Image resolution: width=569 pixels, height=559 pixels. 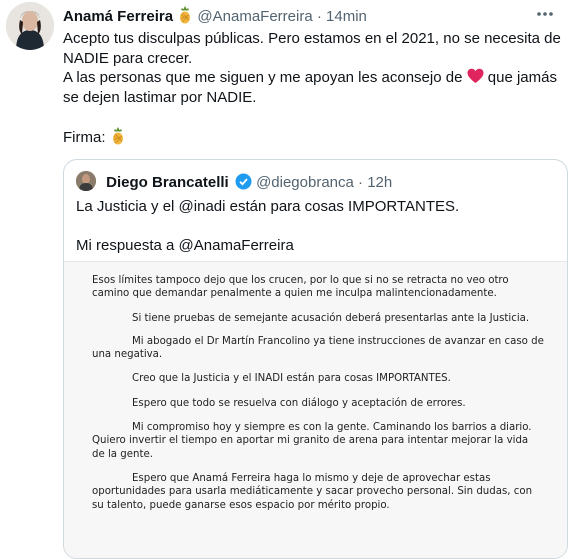 What do you see at coordinates (243, 181) in the screenshot?
I see `verified-badge-icon` at bounding box center [243, 181].